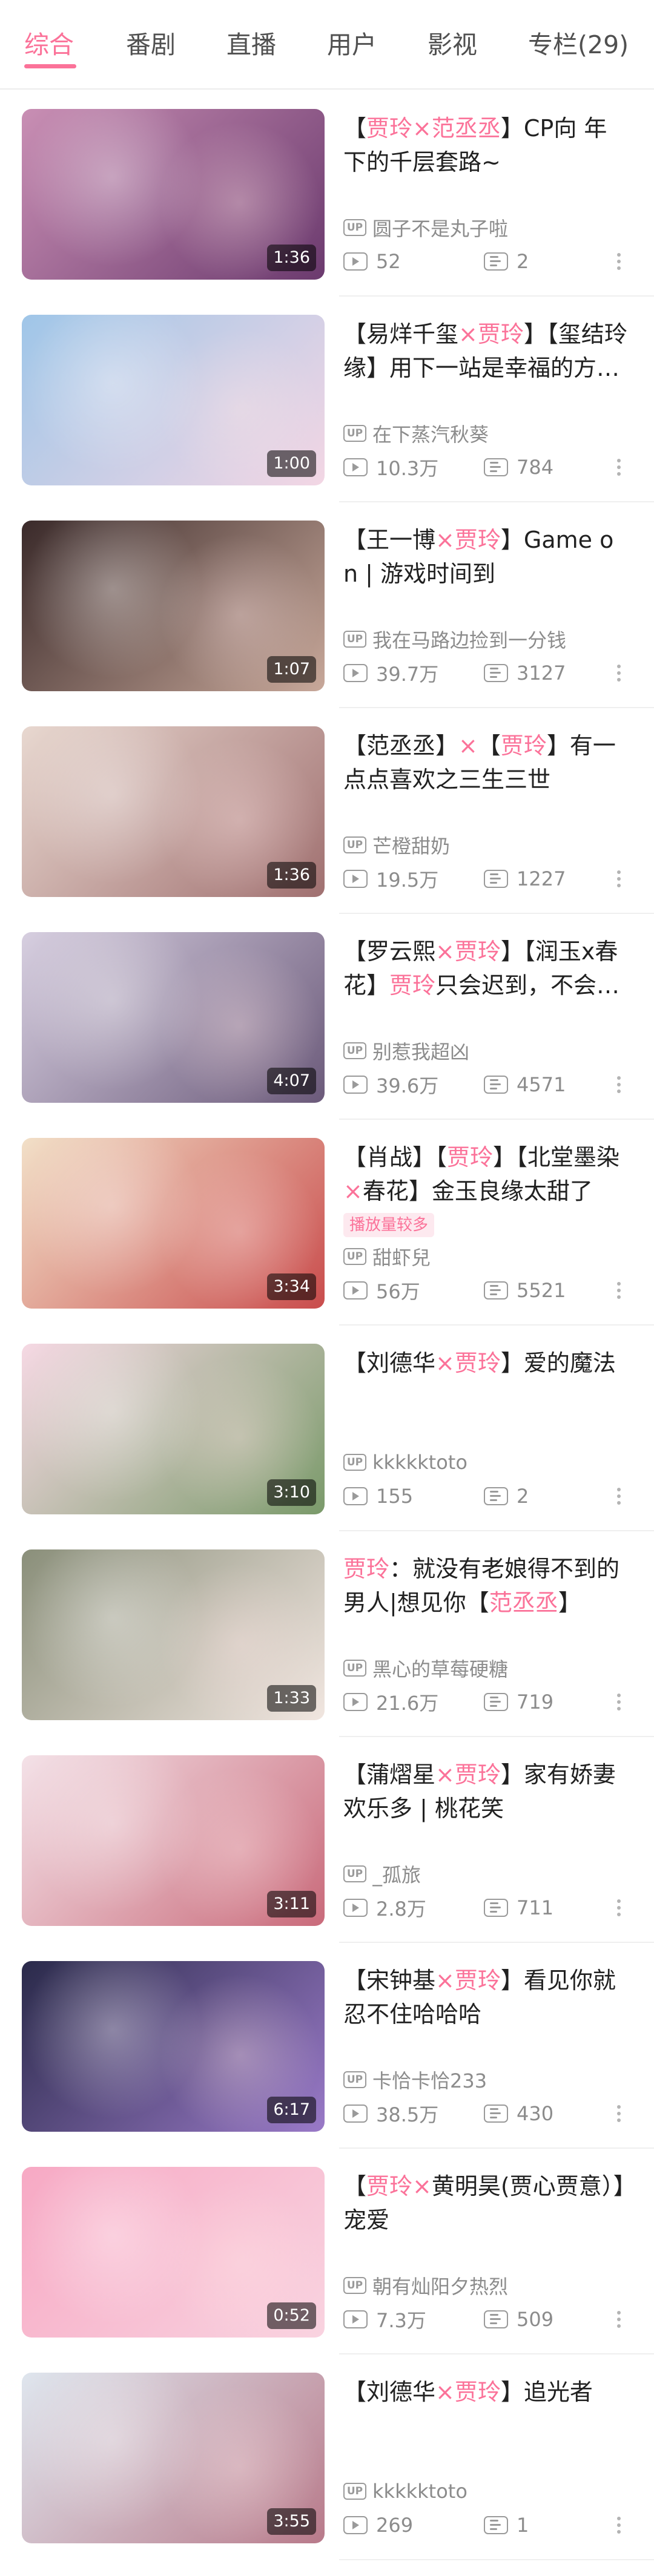 The height and width of the screenshot is (2576, 654). I want to click on video-title: 【贾玲×黄明昊(贾心贾意）】宠爱, so click(485, 2203).